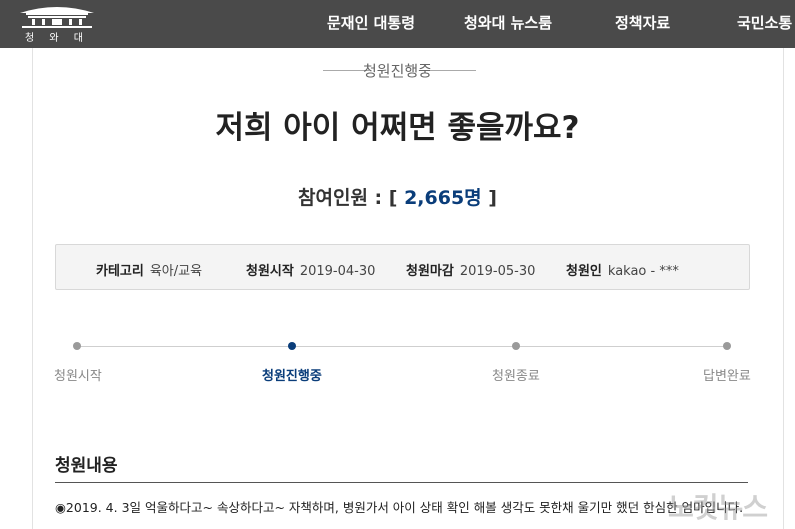  Describe the element at coordinates (516, 376) in the screenshot. I see `timeline-step-ended: 청원종료` at that location.